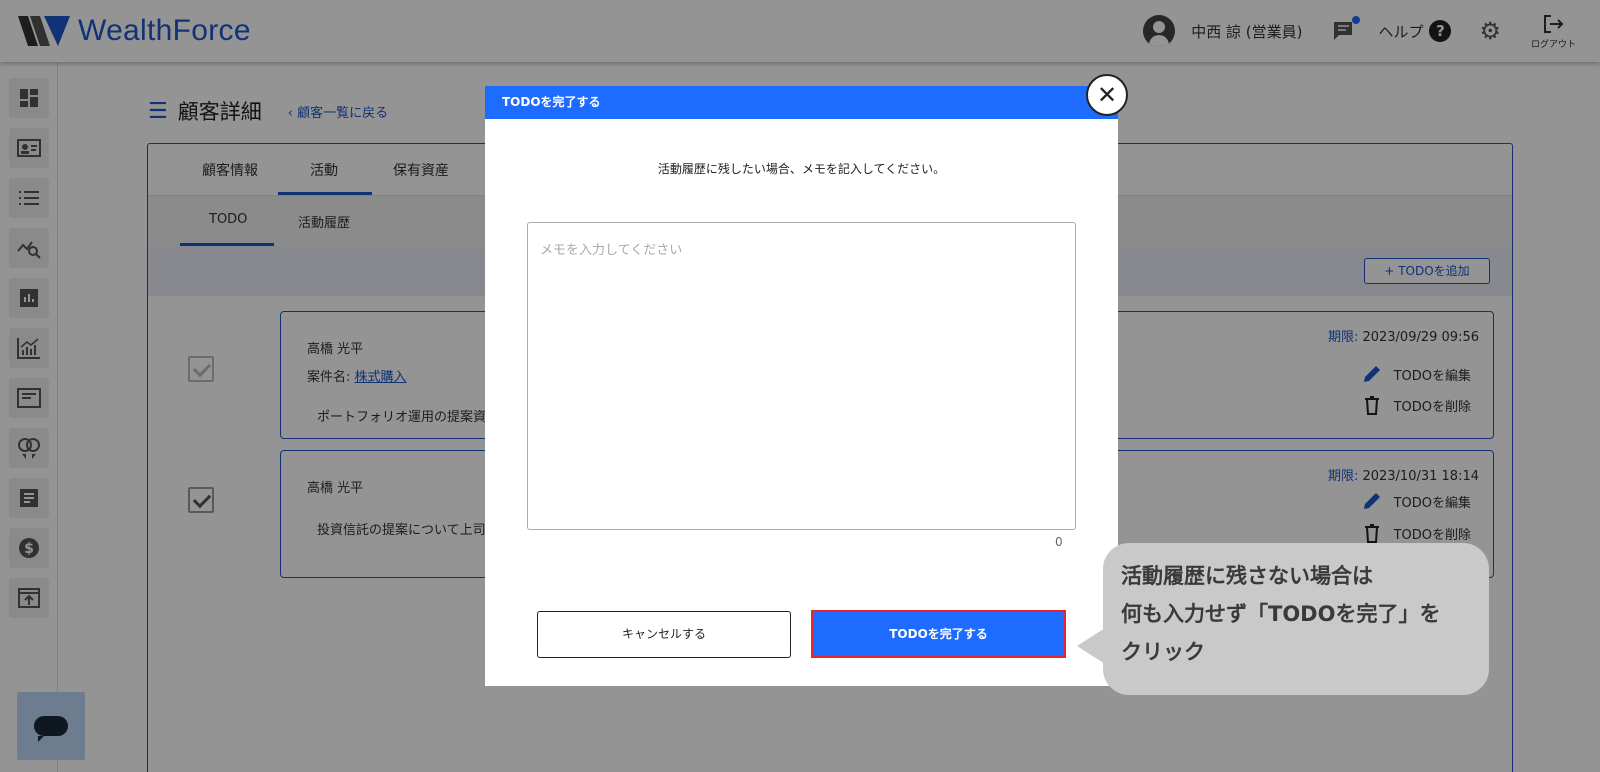 This screenshot has width=1600, height=772. I want to click on callout-line: 活動履歴に残さない場合は, so click(1247, 576).